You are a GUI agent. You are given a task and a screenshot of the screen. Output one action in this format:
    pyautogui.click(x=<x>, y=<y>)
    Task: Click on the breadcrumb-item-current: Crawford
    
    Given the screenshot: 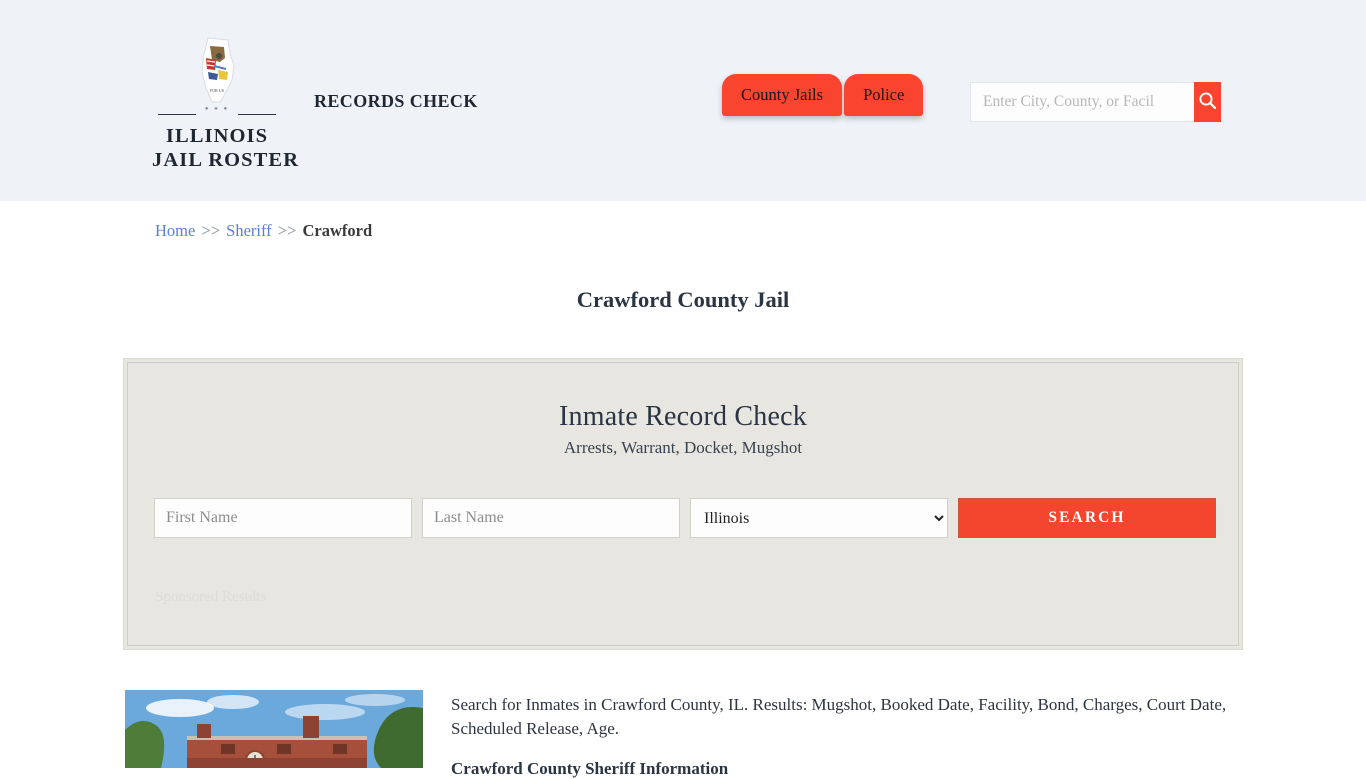 What is the action you would take?
    pyautogui.click(x=337, y=230)
    